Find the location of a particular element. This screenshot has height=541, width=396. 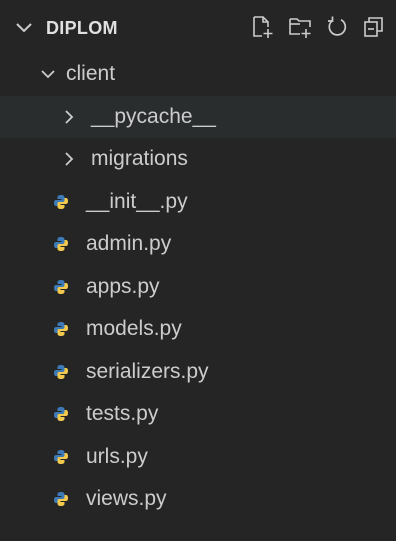

refresh-icon is located at coordinates (337, 26).